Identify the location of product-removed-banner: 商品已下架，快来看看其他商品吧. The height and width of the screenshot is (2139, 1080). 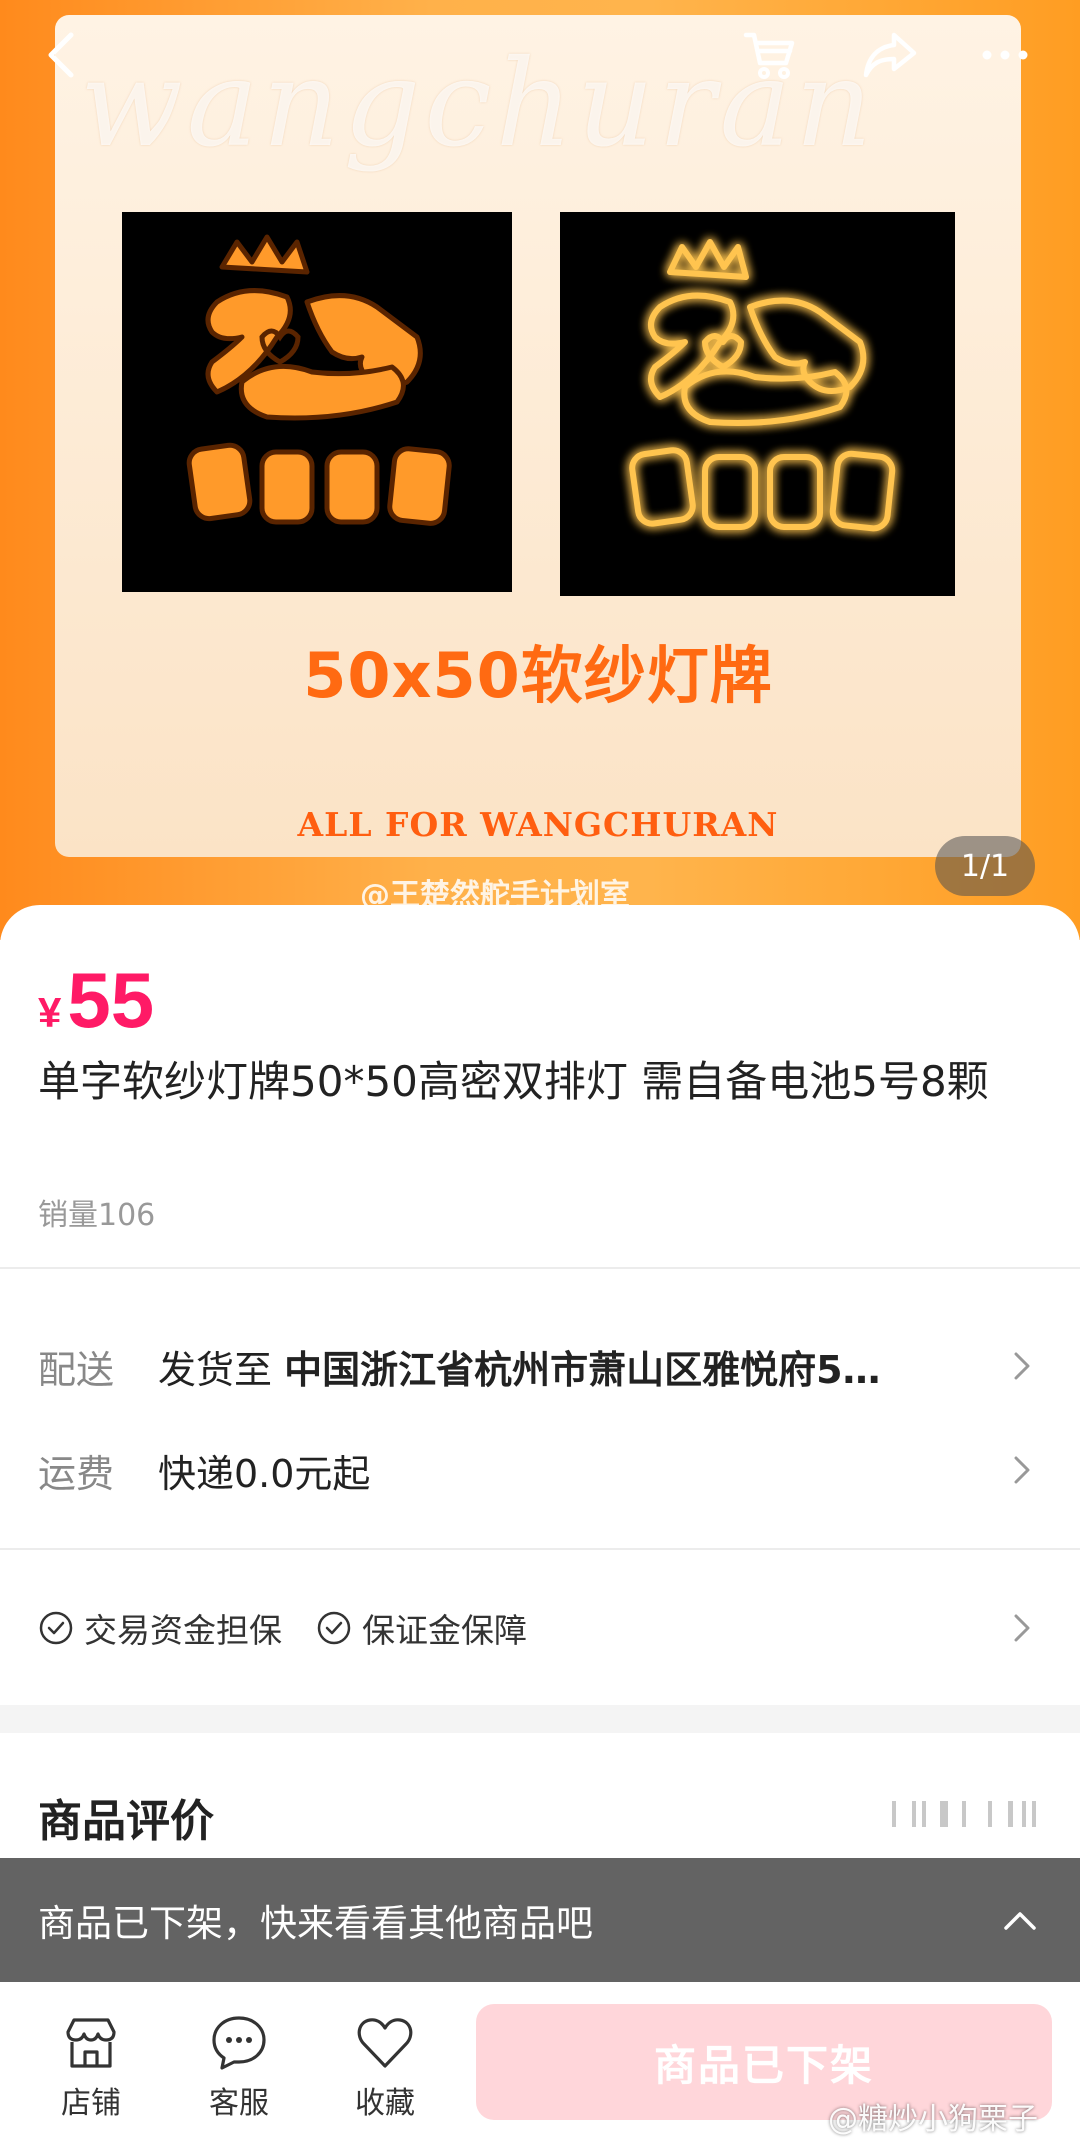
(540, 1920).